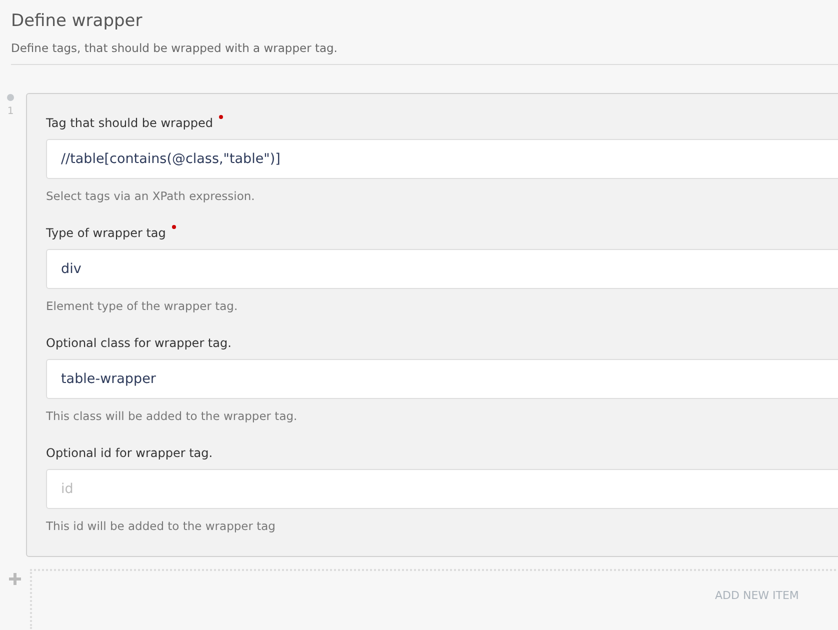  I want to click on plus-icon, so click(15, 579).